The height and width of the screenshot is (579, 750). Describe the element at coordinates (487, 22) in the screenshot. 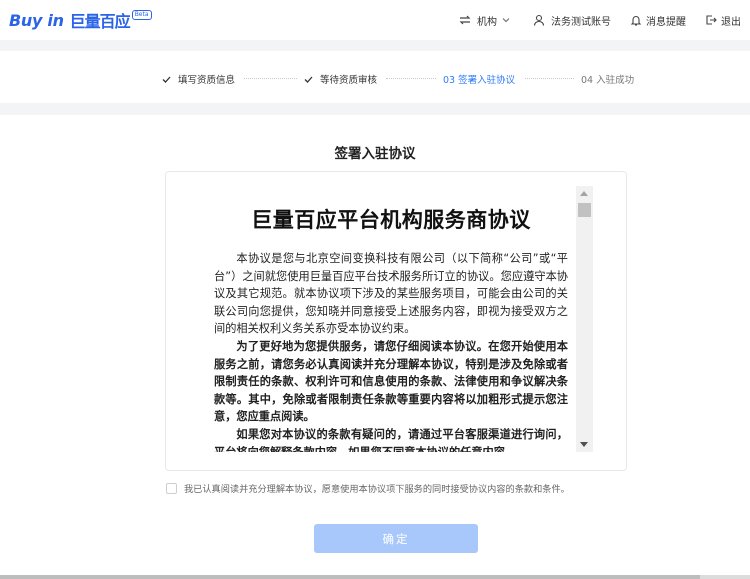

I see `institution-label: 机构` at that location.